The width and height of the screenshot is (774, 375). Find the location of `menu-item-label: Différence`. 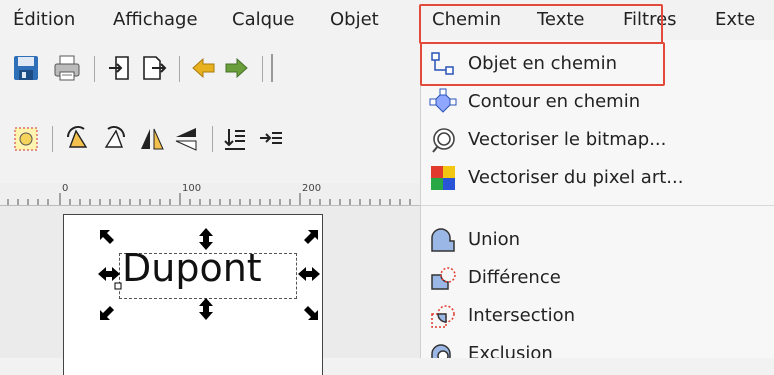

menu-item-label: Différence is located at coordinates (514, 277).